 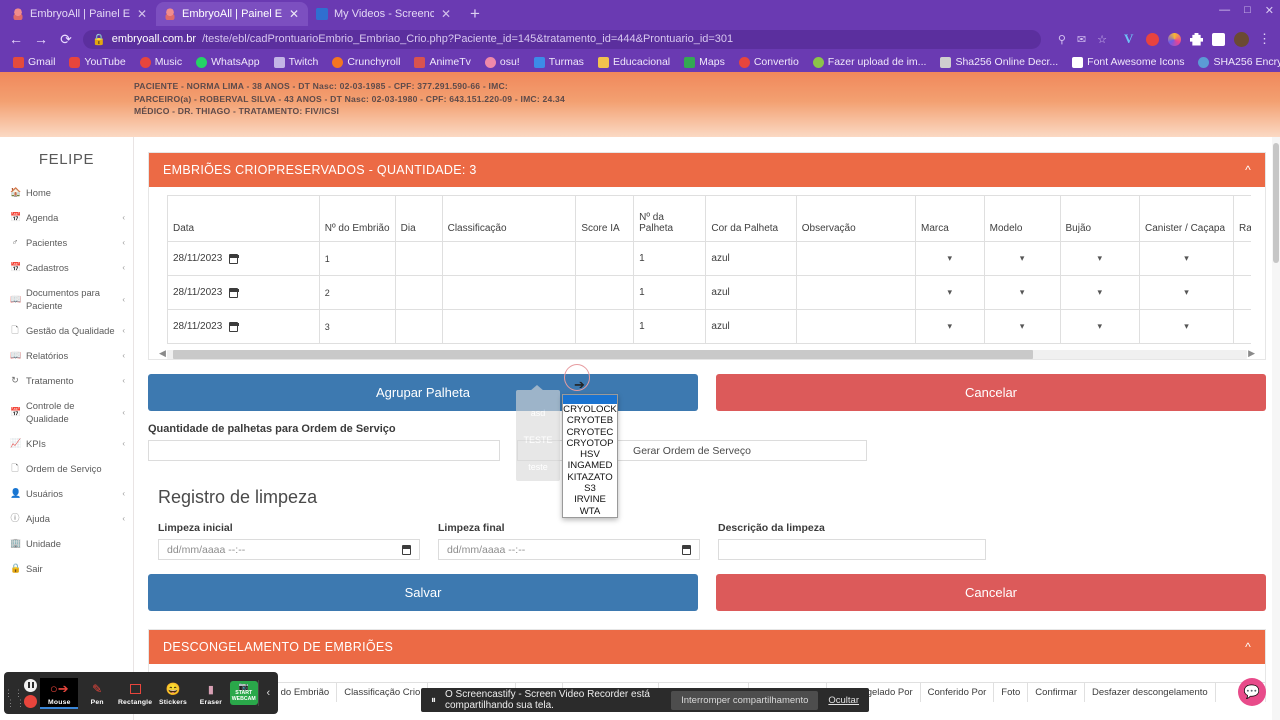 I want to click on share-icon: ✉, so click(x=1081, y=39).